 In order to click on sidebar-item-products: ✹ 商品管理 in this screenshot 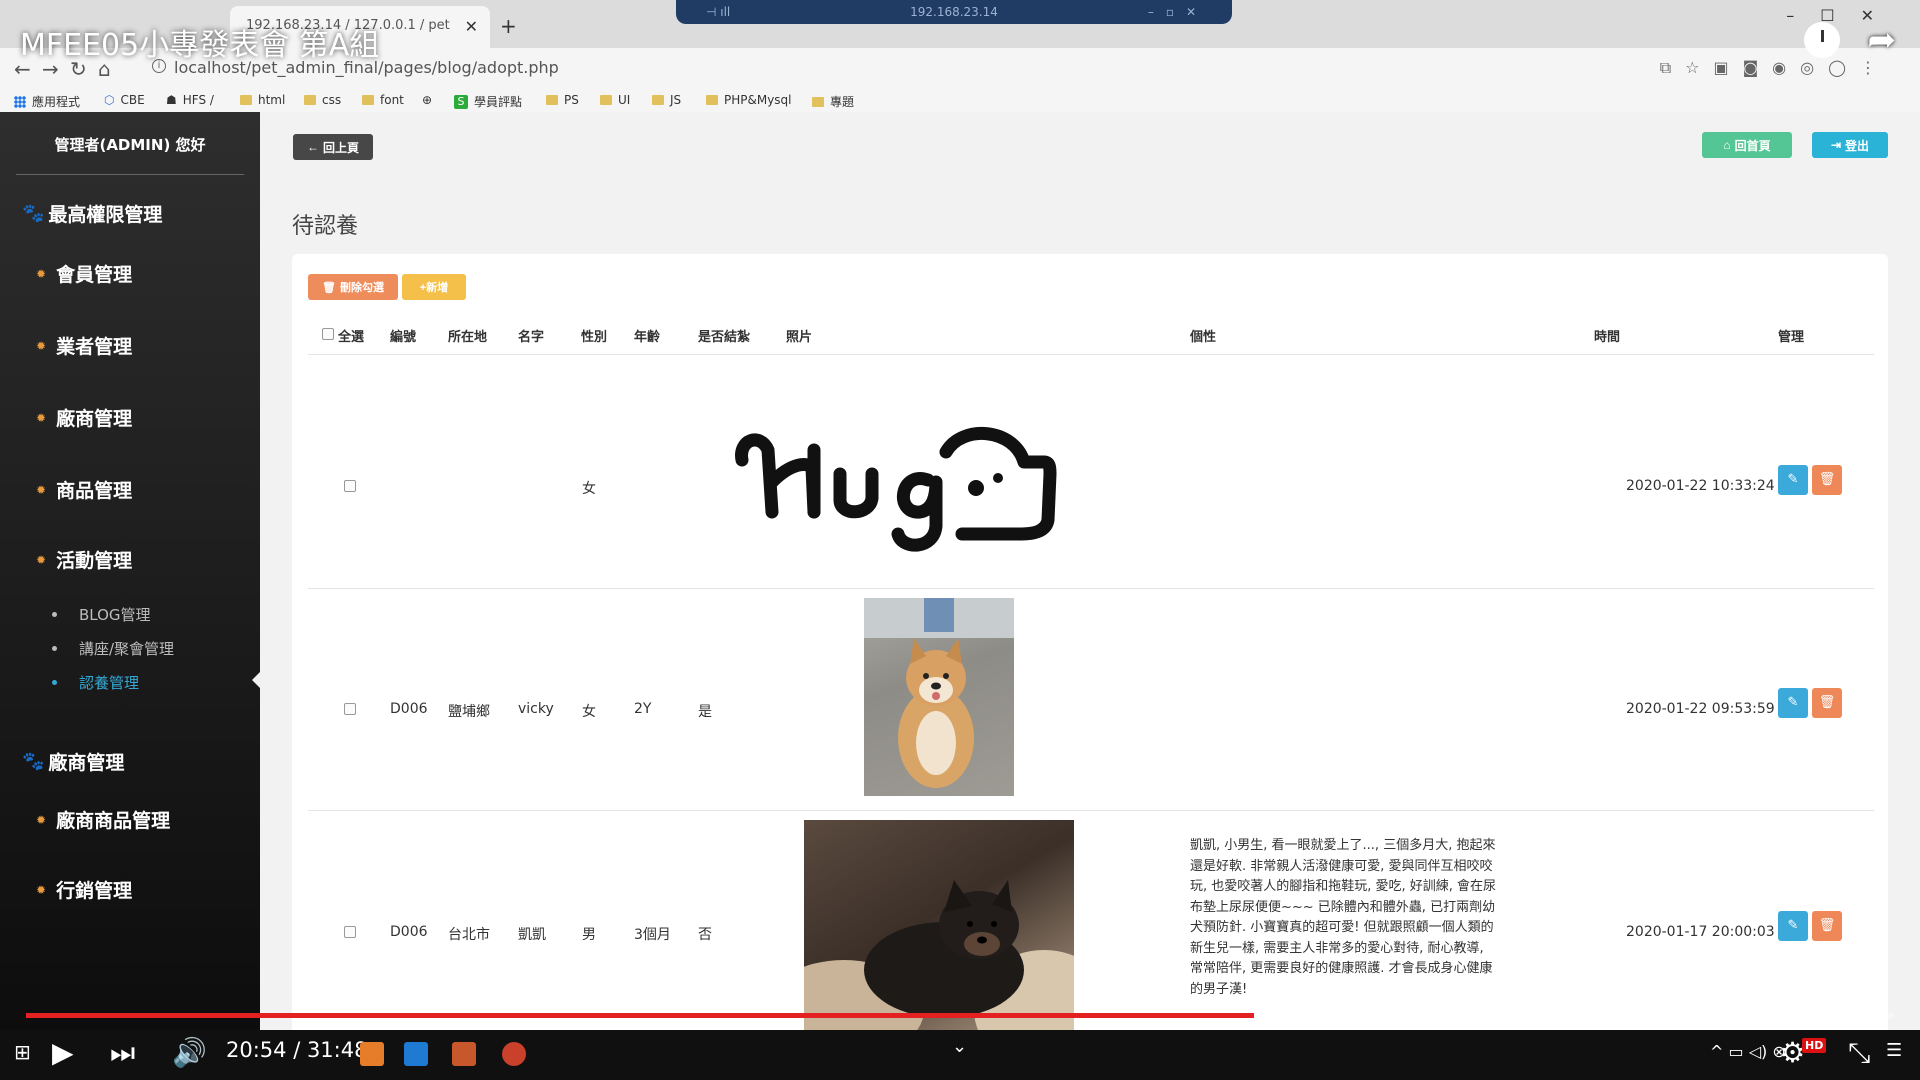, I will do `click(84, 489)`.